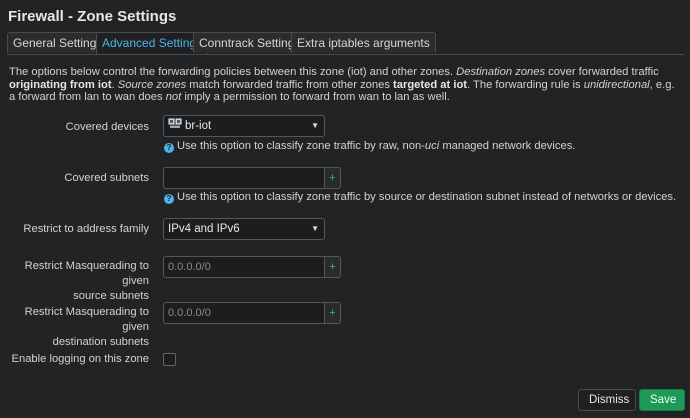 The height and width of the screenshot is (418, 690). What do you see at coordinates (152, 43) in the screenshot?
I see `tab-advanced-settings: Advanced Settings` at bounding box center [152, 43].